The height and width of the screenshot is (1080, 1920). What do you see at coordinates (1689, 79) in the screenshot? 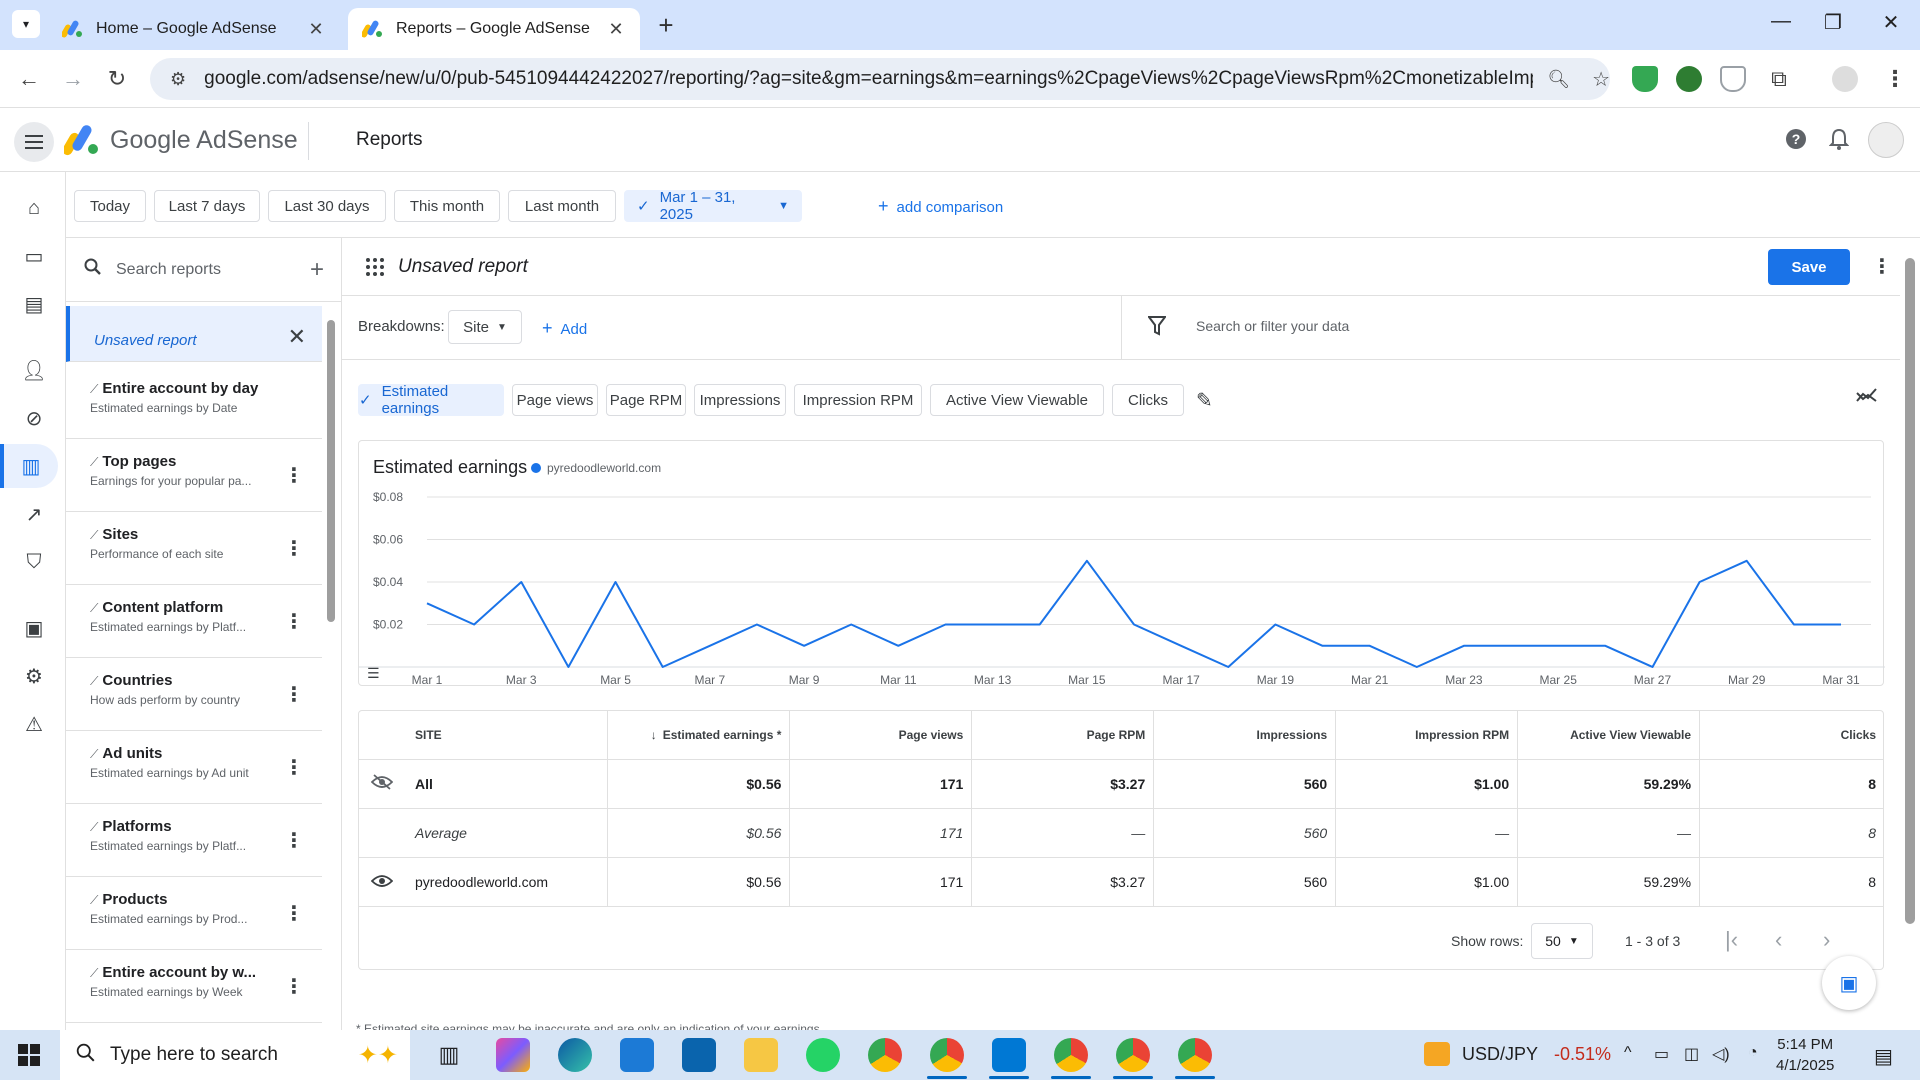
I see `extension-icon` at bounding box center [1689, 79].